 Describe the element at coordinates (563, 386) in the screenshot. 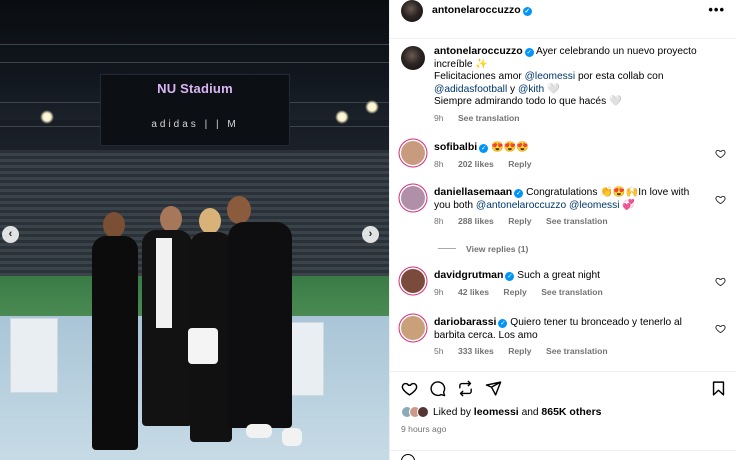

I see `post-action-bar` at that location.